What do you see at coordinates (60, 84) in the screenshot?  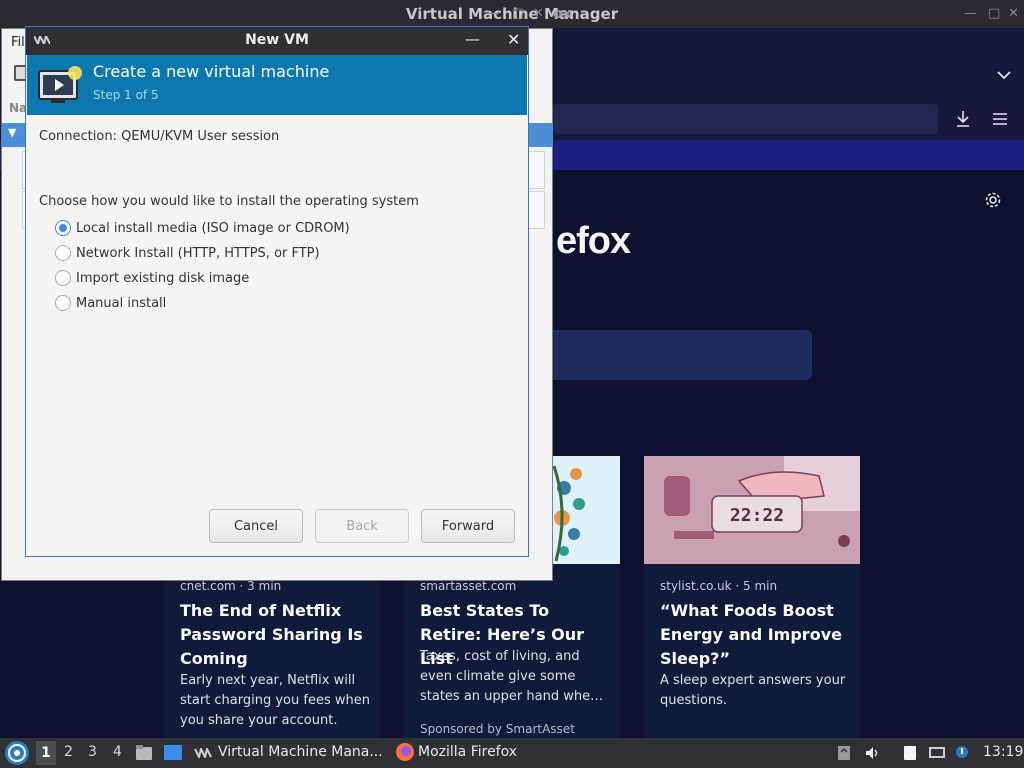 I see `new-vm-icon` at bounding box center [60, 84].